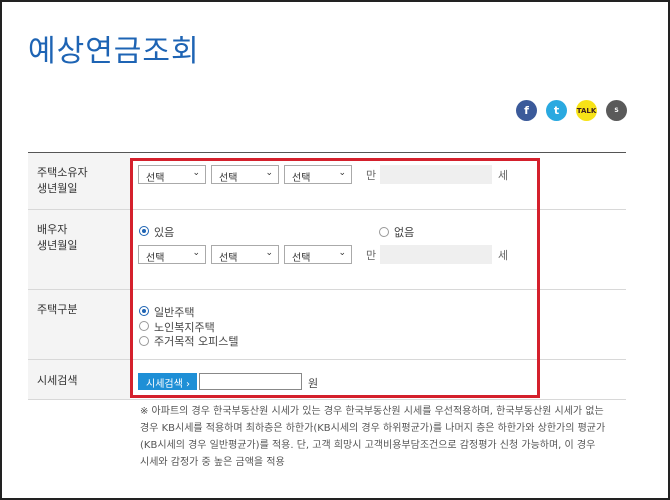 This screenshot has width=670, height=500. What do you see at coordinates (79, 249) in the screenshot?
I see `spouse-birth-label: 배우자 생년월일` at bounding box center [79, 249].